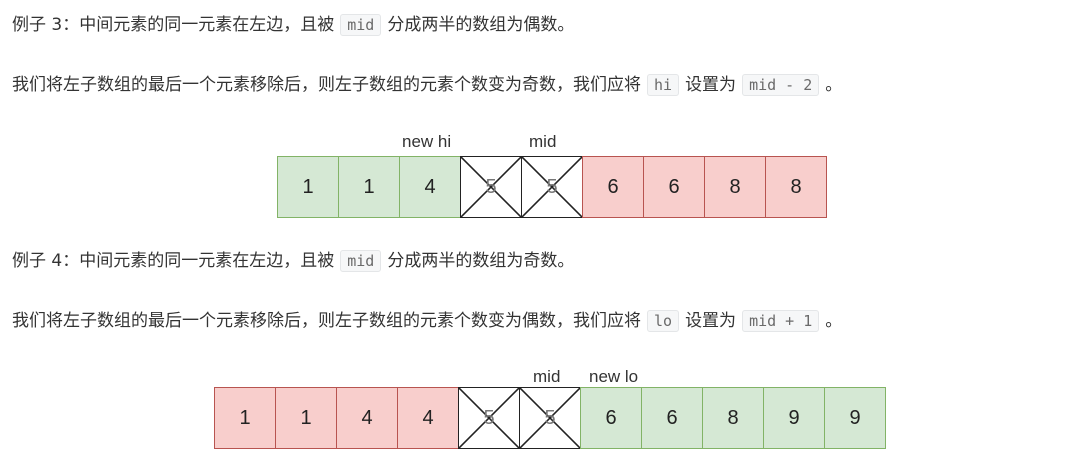 The image size is (1077, 470). I want to click on lo-code: lo, so click(663, 321).